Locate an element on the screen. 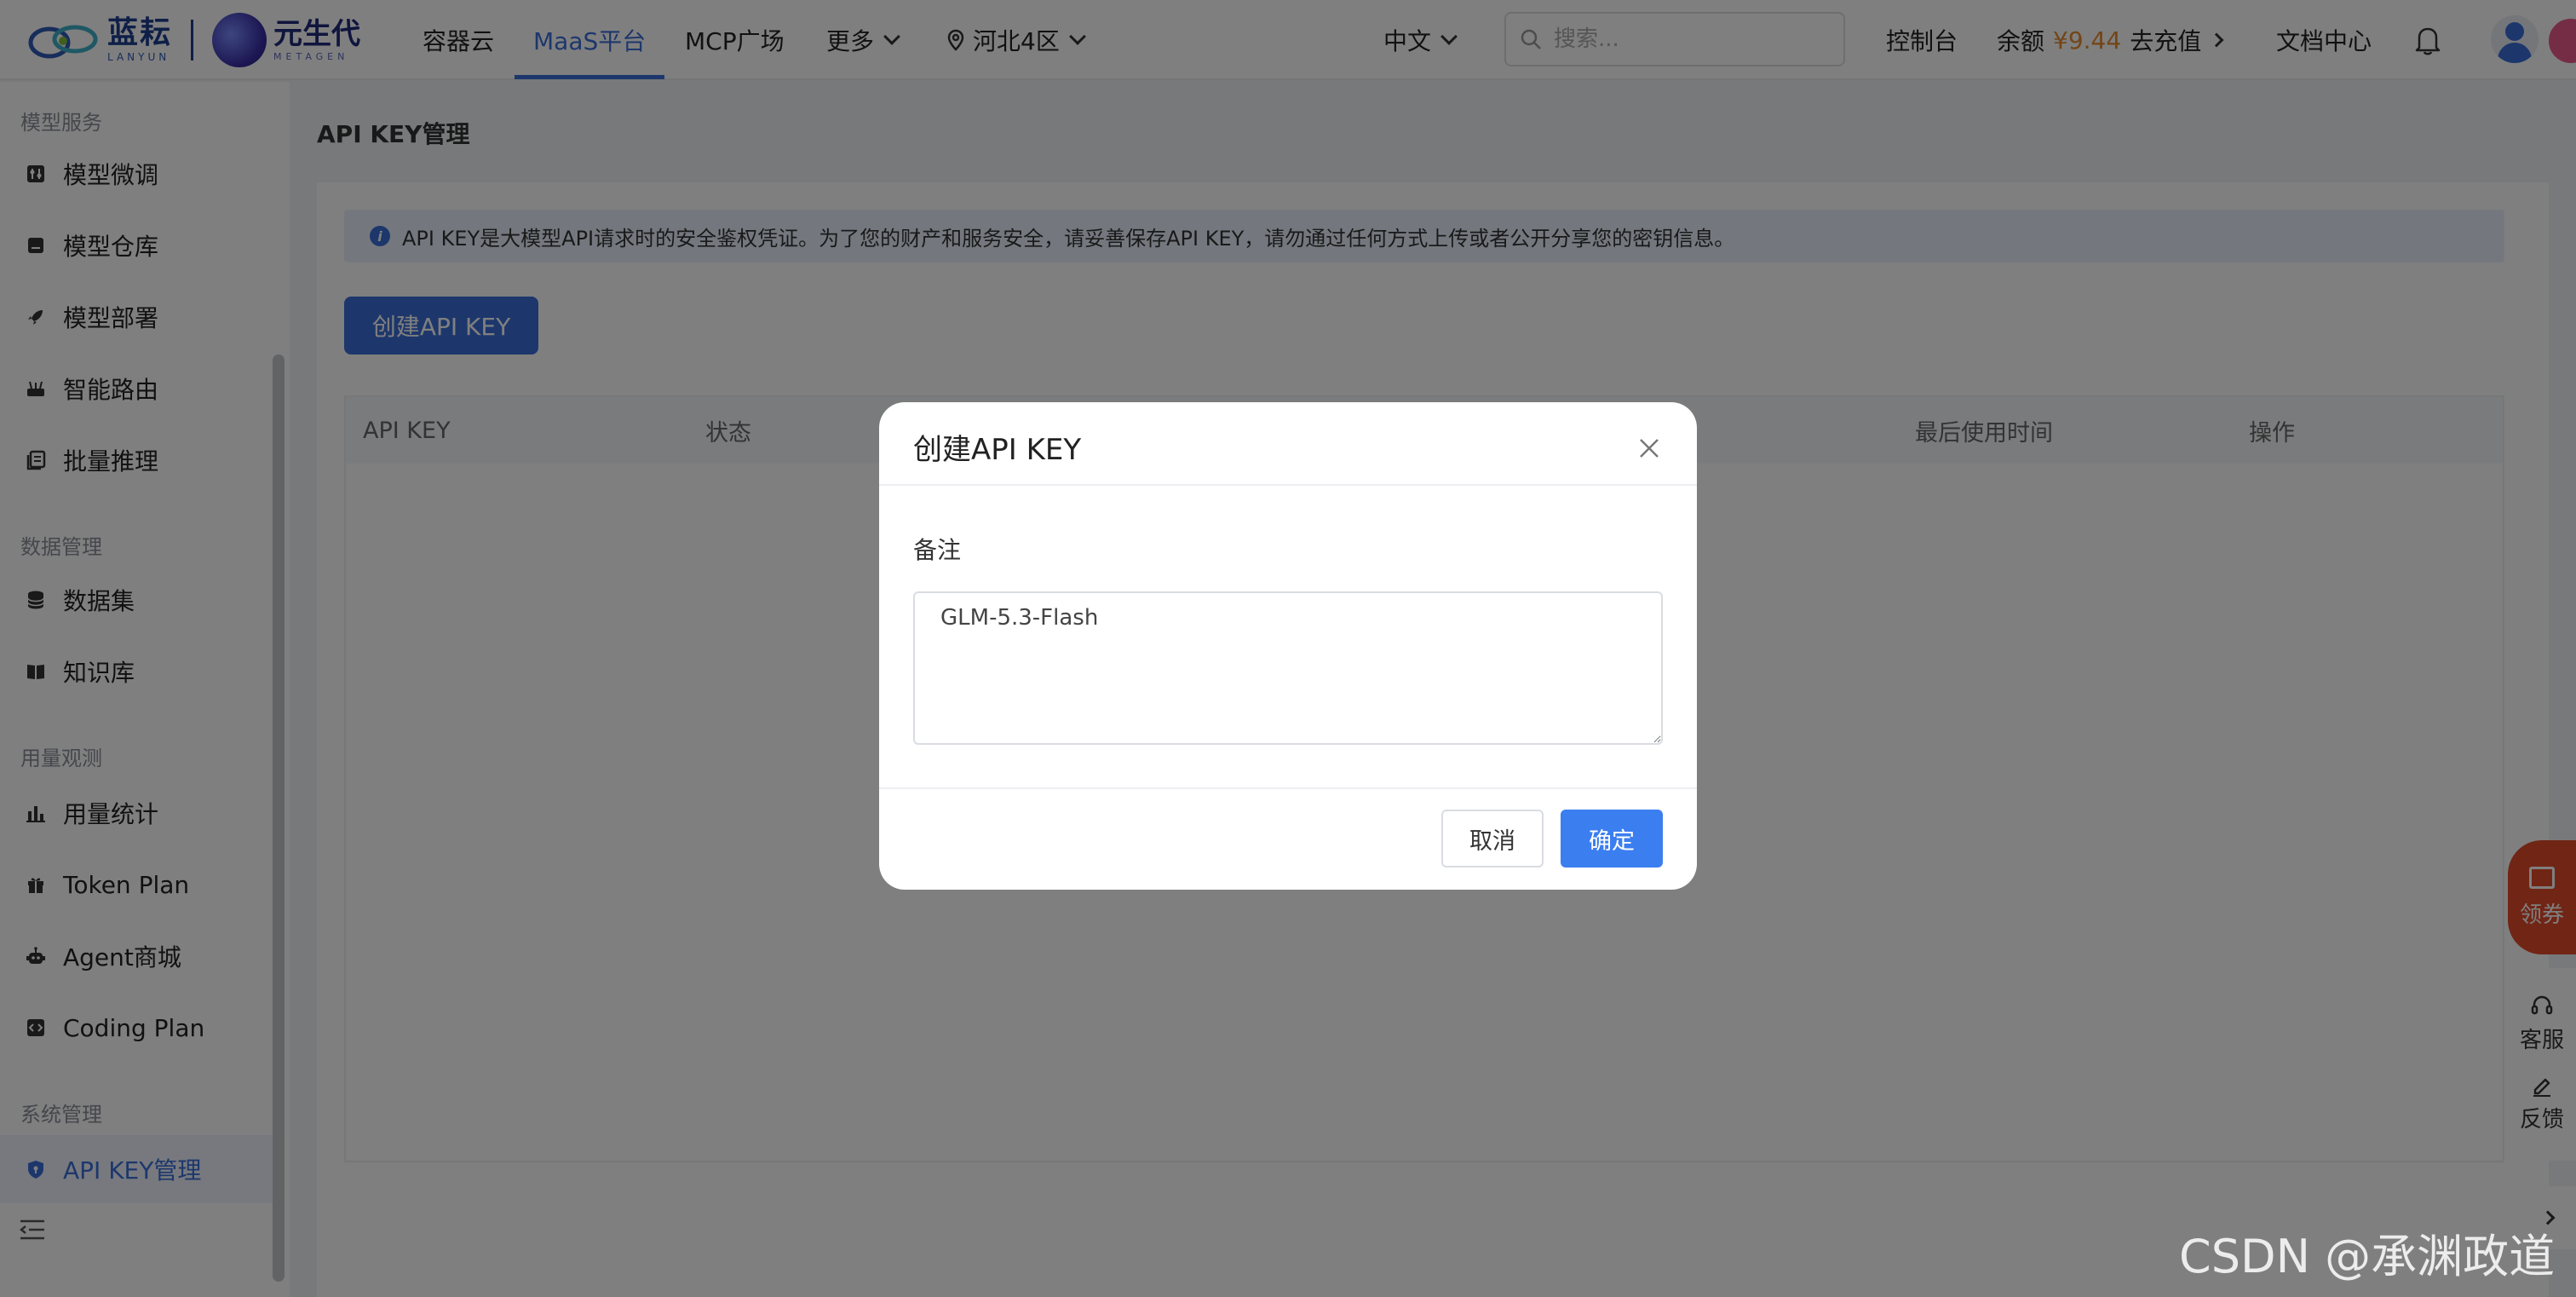 The height and width of the screenshot is (1297, 2576). cancel-button: 取消 is located at coordinates (1493, 839).